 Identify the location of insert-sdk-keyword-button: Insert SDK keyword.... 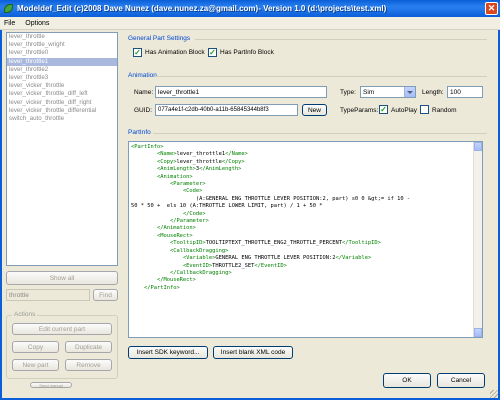
(168, 352).